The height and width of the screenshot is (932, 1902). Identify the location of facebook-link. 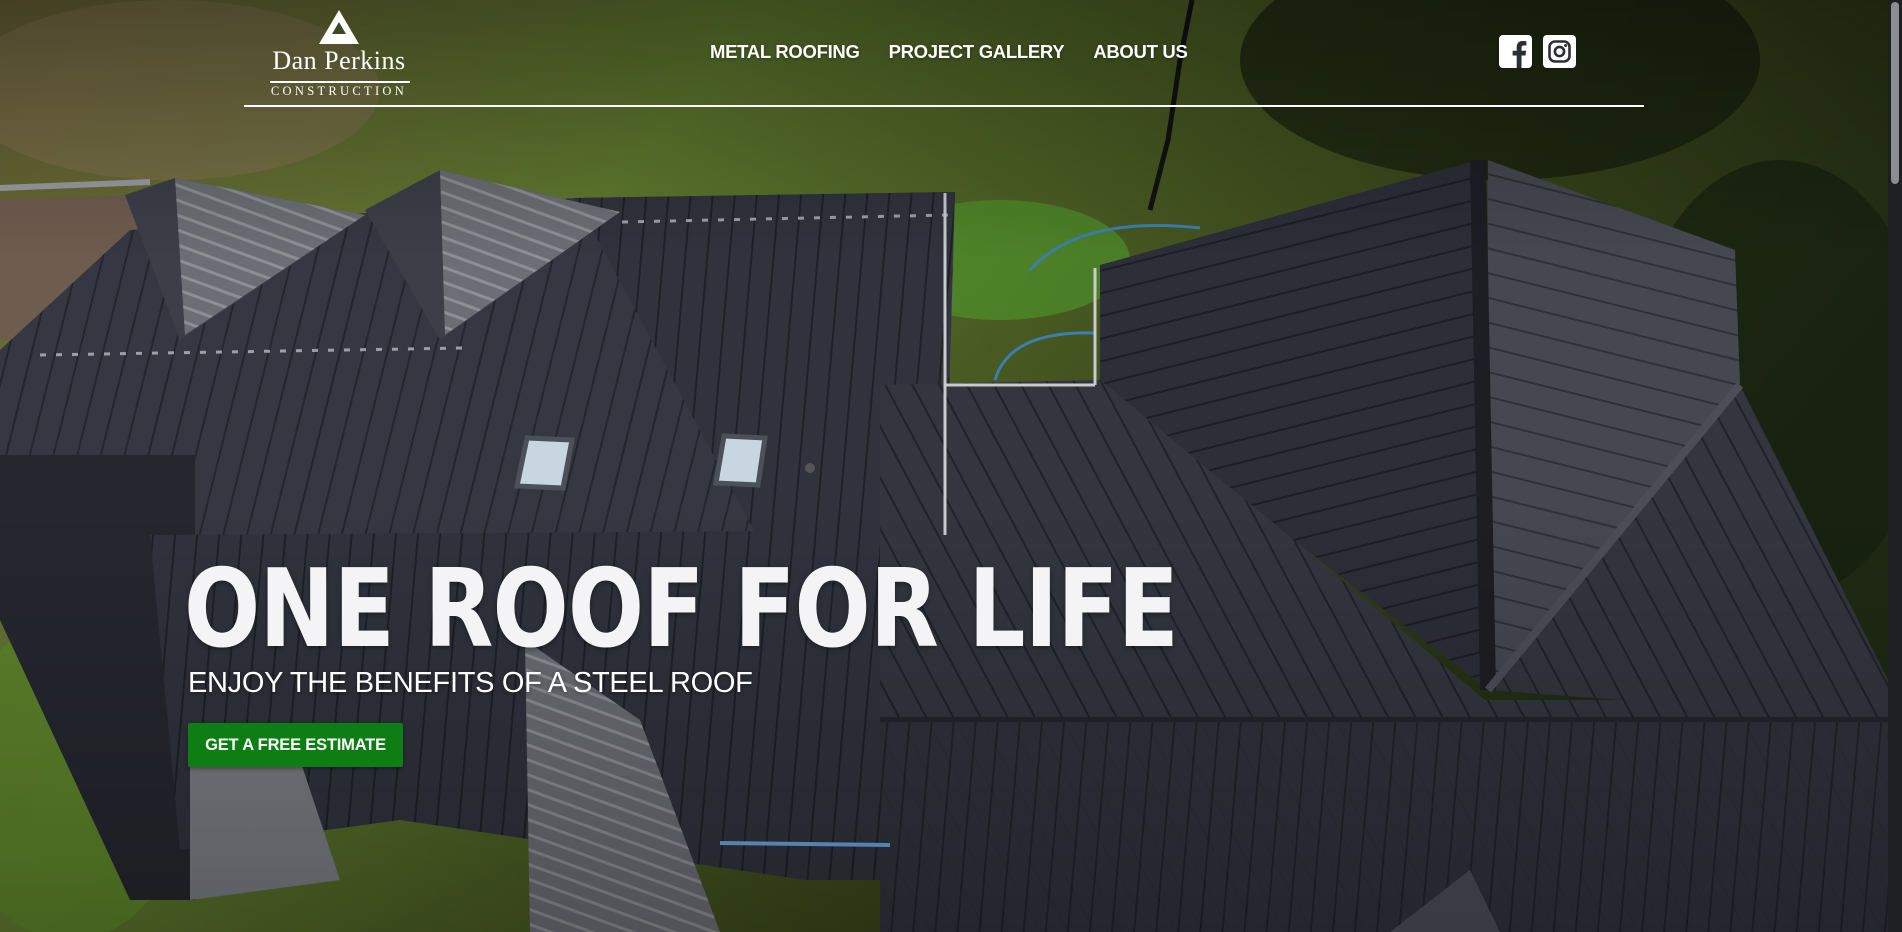
(1515, 51).